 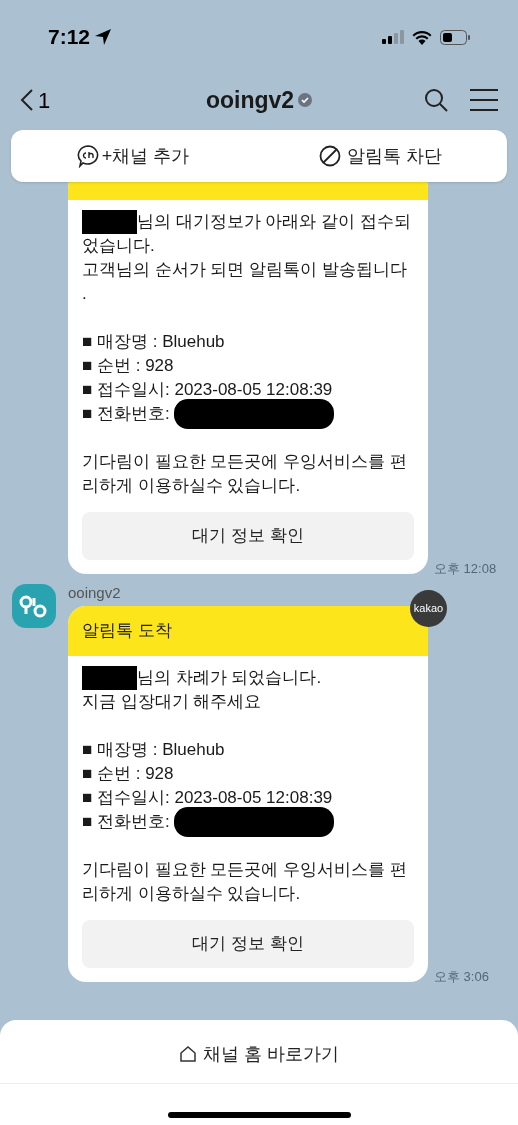 I want to click on menu-button, so click(x=484, y=100).